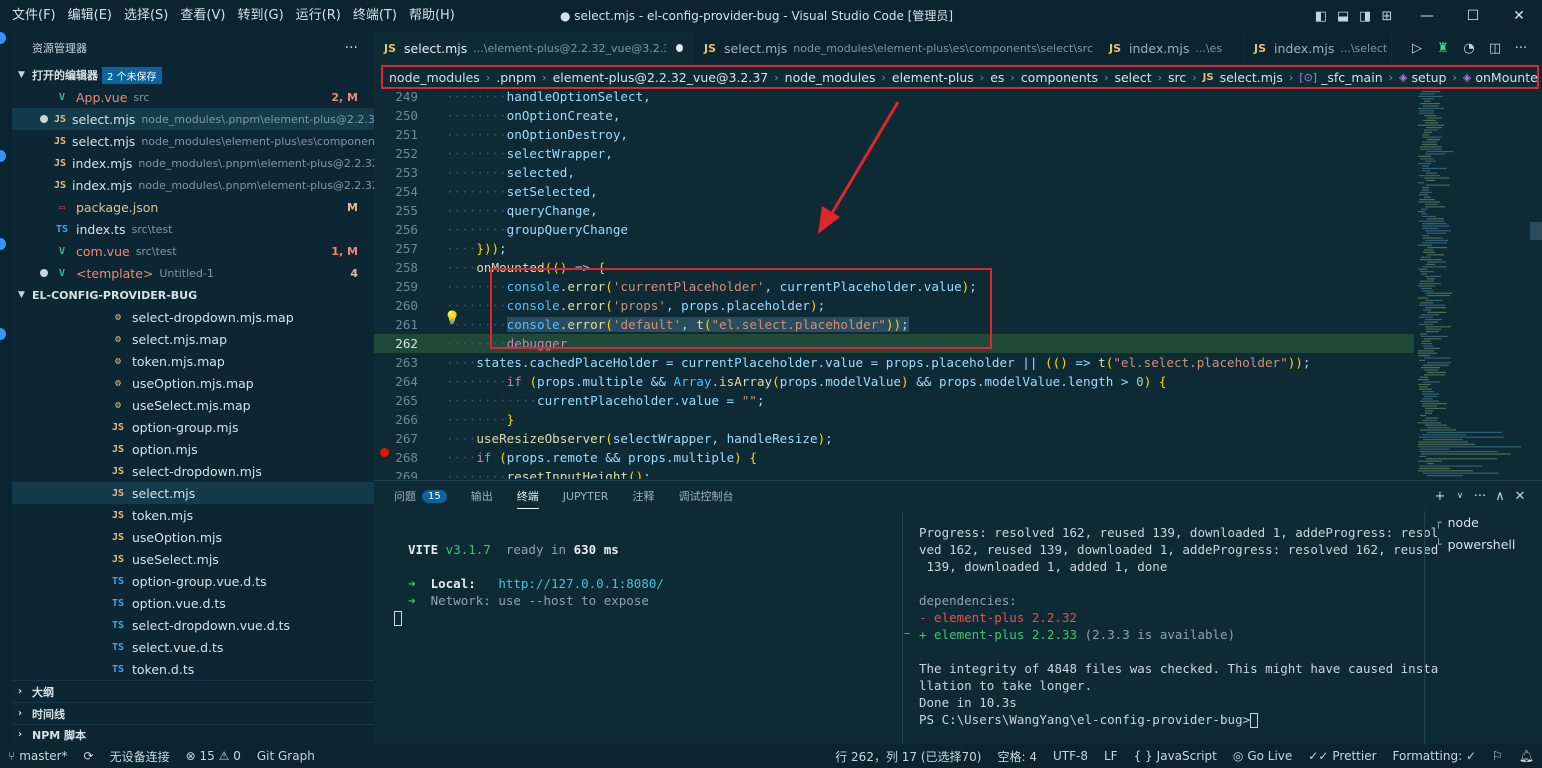 The width and height of the screenshot is (1542, 768). What do you see at coordinates (38, 756) in the screenshot?
I see `status-branch: ⑂ master*` at bounding box center [38, 756].